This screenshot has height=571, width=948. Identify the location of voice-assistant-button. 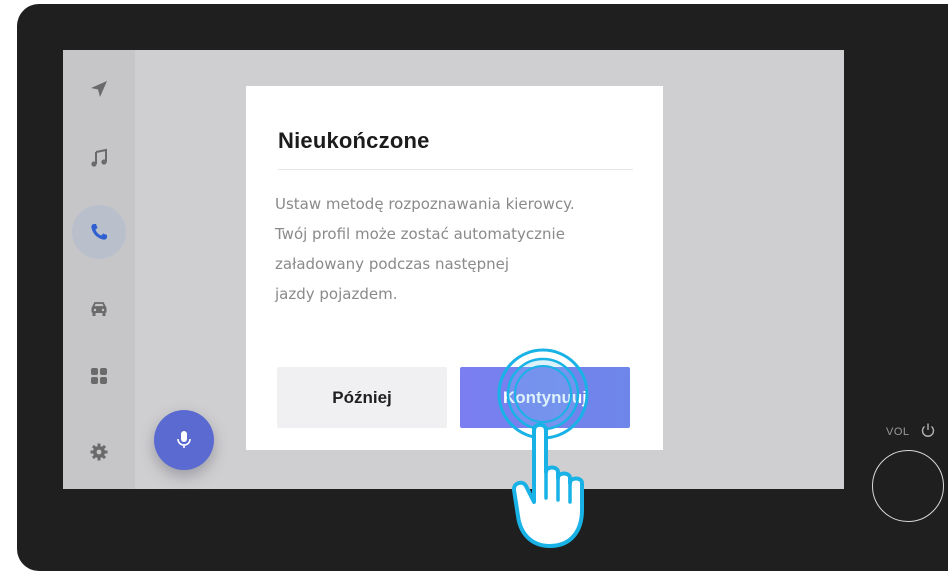
(184, 440).